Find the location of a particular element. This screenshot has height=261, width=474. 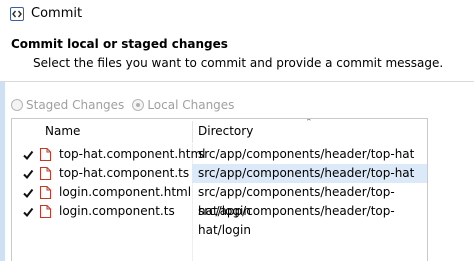

file-name: top-hat.component.ts is located at coordinates (124, 173).